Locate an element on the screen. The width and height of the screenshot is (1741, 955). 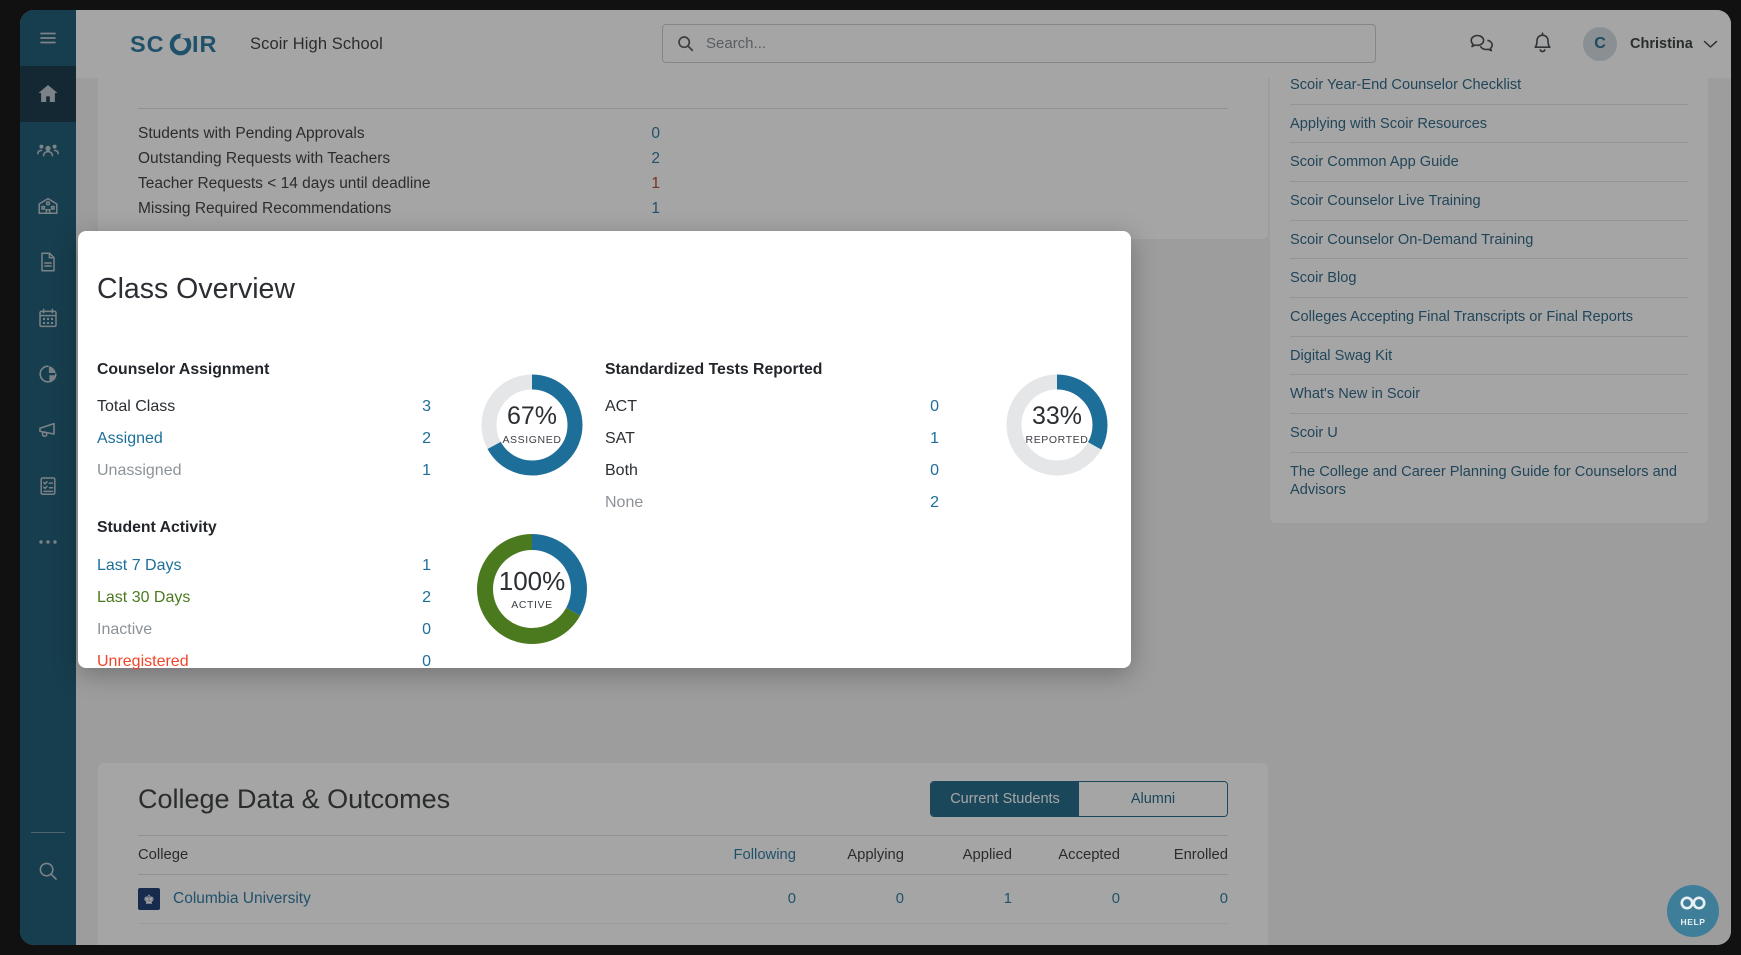
donut-percent: 33% is located at coordinates (1057, 416).